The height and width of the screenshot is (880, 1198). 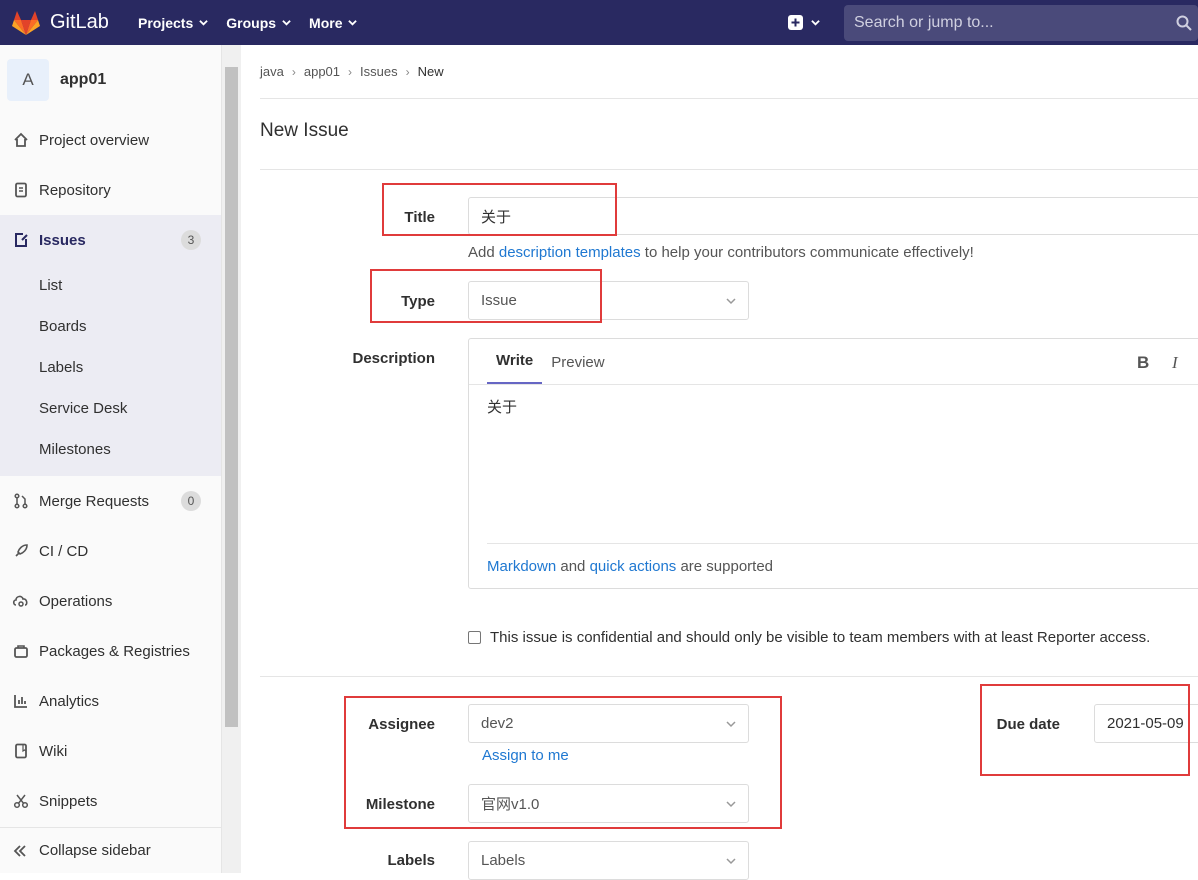 What do you see at coordinates (110, 449) in the screenshot?
I see `sidebar-subitem-milestones: Milestones` at bounding box center [110, 449].